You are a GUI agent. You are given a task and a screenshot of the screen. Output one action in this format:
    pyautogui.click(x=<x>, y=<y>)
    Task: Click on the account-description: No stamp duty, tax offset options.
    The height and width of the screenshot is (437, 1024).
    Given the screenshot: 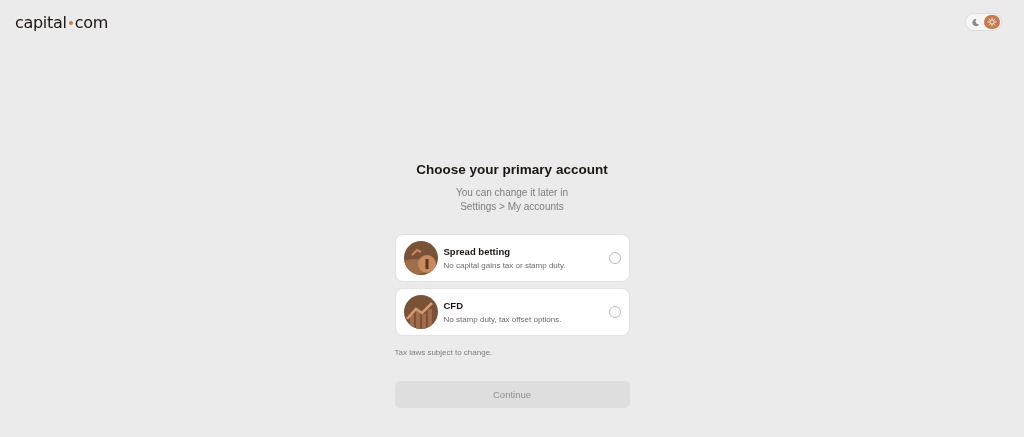 What is the action you would take?
    pyautogui.click(x=503, y=319)
    